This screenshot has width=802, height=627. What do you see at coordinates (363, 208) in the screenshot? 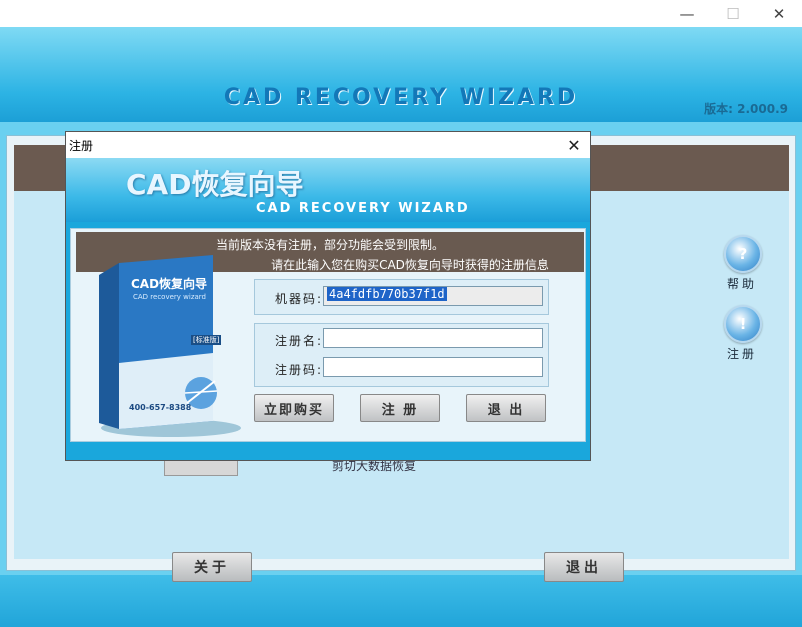
I see `banner-title-en: CAD RECOVERY WIZARD` at bounding box center [363, 208].